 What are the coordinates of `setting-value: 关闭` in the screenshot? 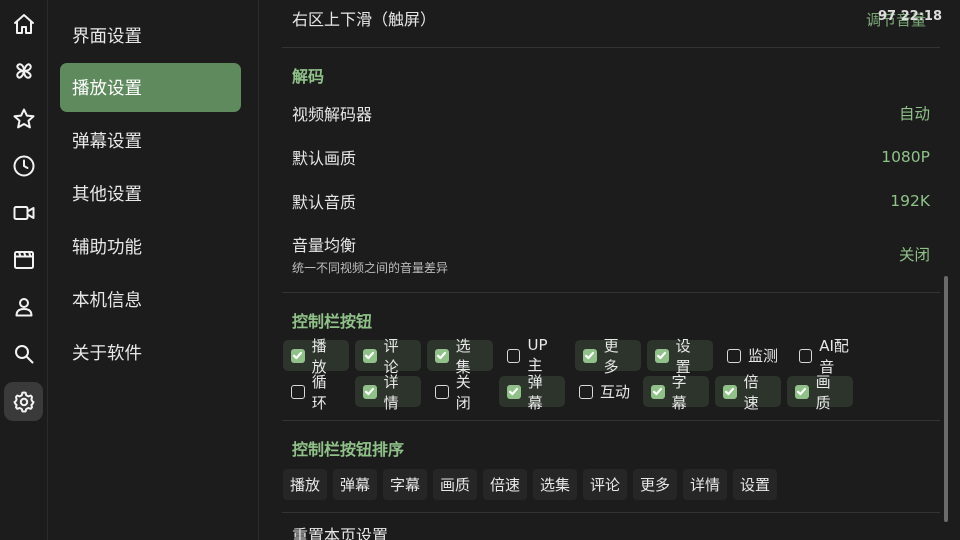 It's located at (914, 255).